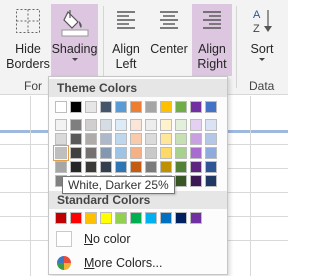 Image resolution: width=320 pixels, height=276 pixels. Describe the element at coordinates (126, 40) in the screenshot. I see `align-left-button: Align Left` at that location.